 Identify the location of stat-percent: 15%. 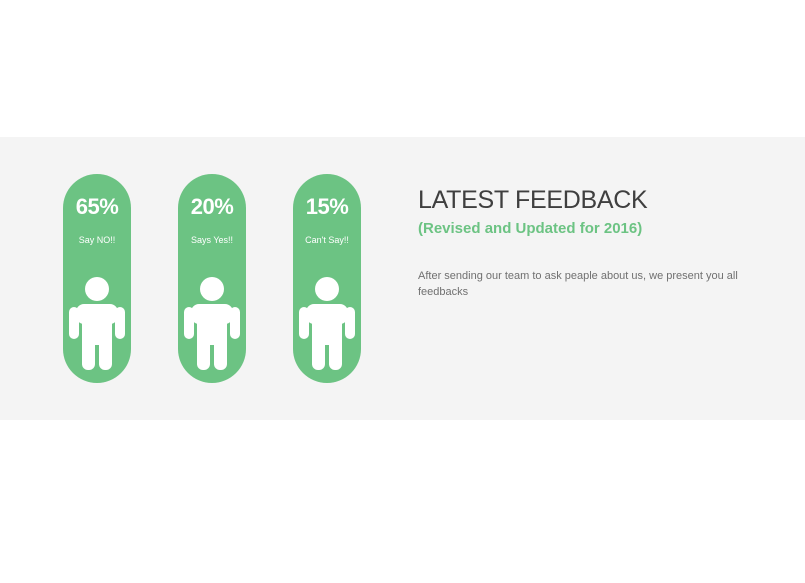
(327, 206).